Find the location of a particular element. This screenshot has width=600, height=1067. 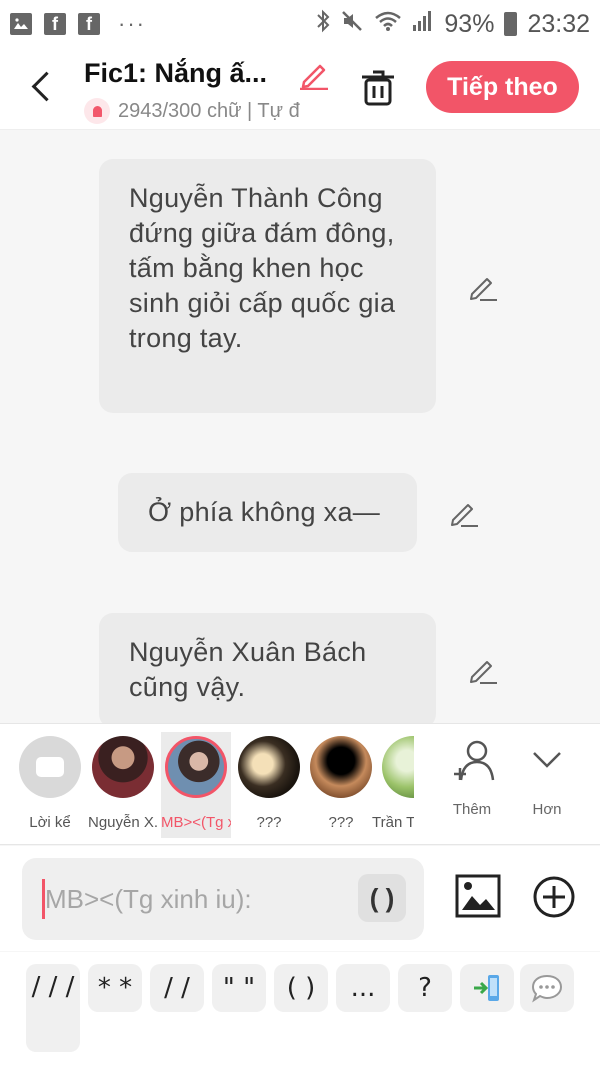

battery-percent: 93% is located at coordinates (469, 23).